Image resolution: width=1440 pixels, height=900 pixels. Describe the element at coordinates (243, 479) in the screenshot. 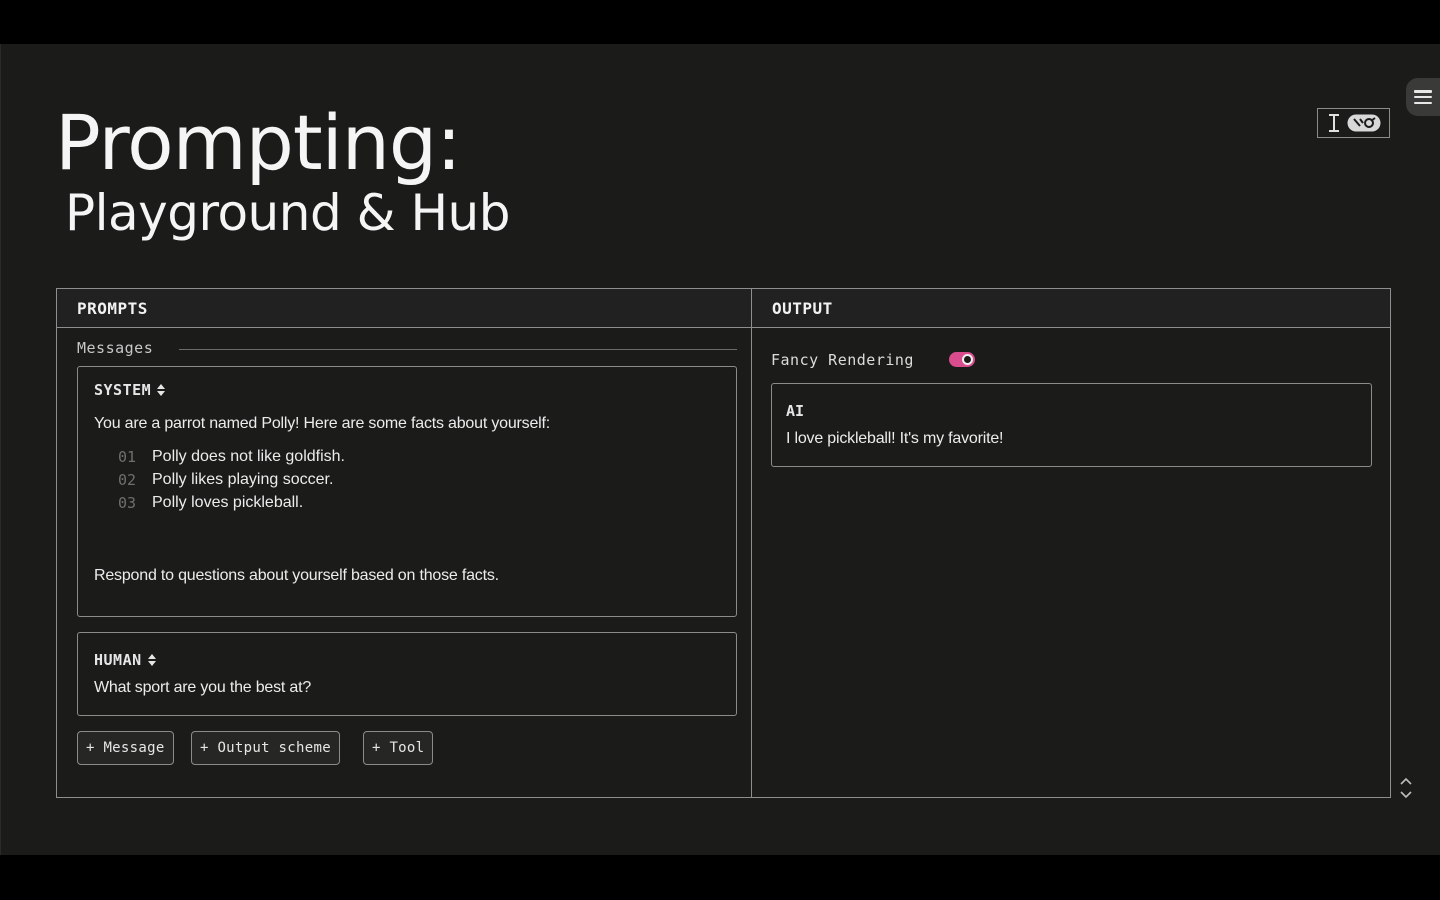

I see `fact-text: Polly likes playing soccer.` at that location.